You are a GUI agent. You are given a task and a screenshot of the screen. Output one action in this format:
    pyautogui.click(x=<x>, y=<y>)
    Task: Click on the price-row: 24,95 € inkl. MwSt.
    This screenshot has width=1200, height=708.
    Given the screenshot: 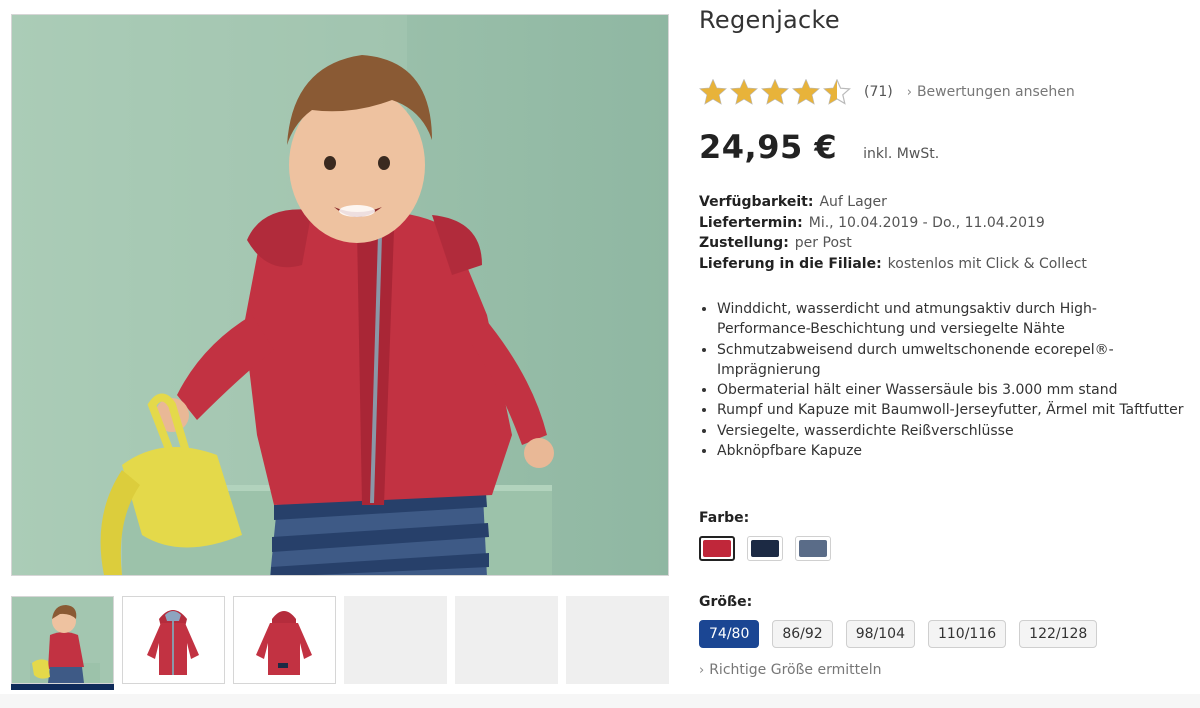 What is the action you would take?
    pyautogui.click(x=819, y=147)
    